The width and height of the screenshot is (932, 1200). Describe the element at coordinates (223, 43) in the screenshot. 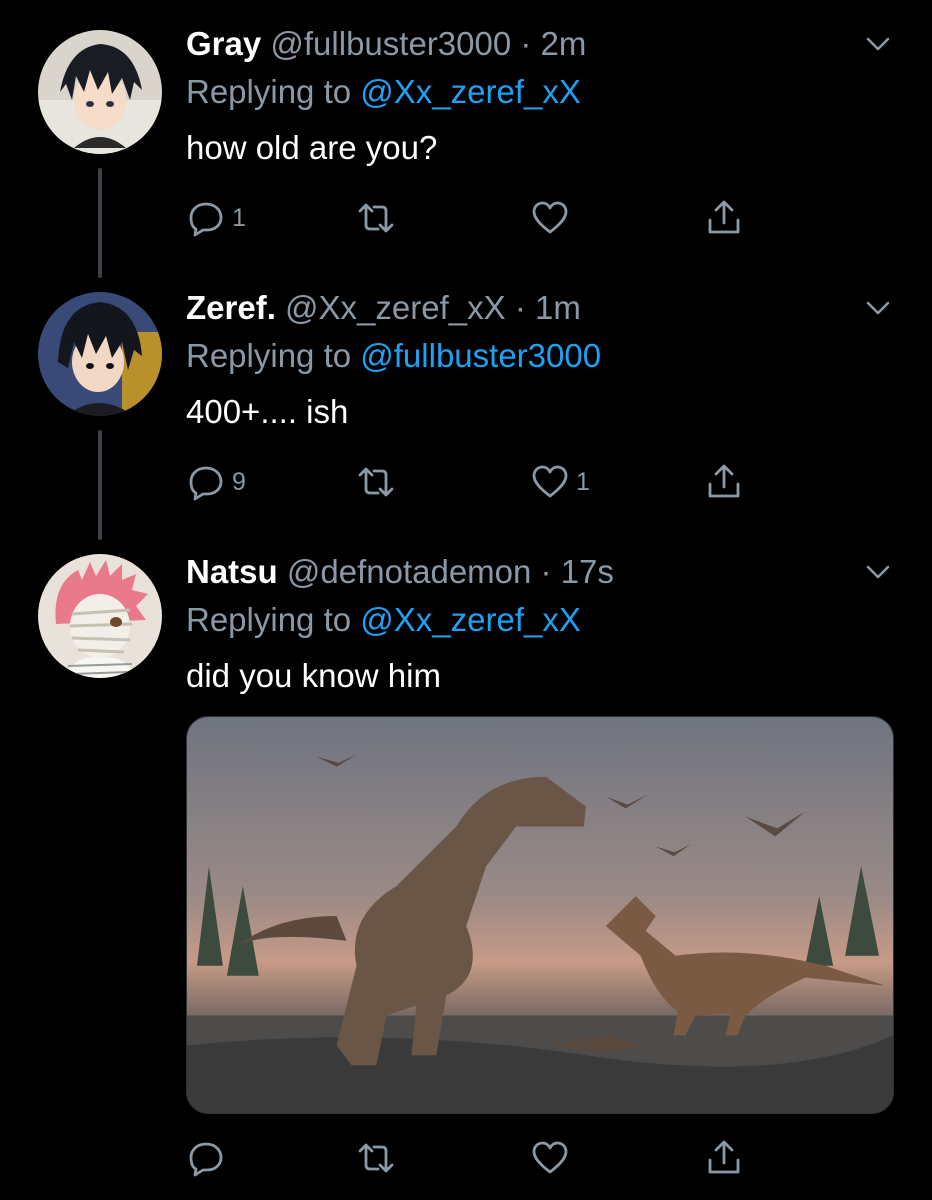

I see `display-name: Gray` at that location.